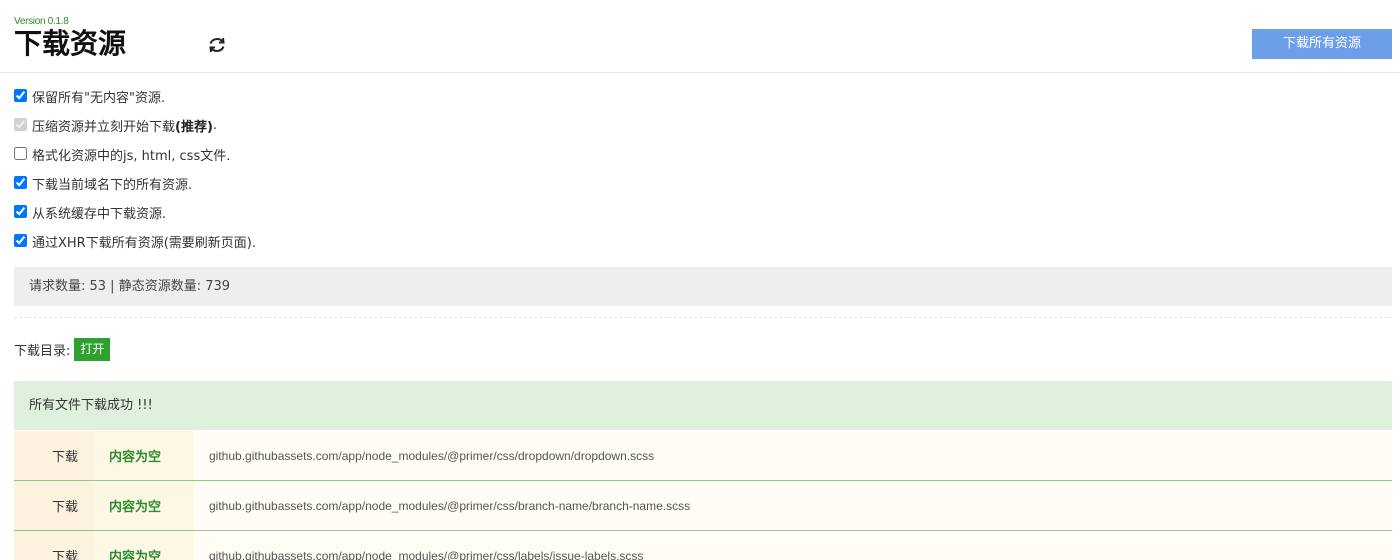 The width and height of the screenshot is (1400, 560). Describe the element at coordinates (215, 125) in the screenshot. I see `option-suffix: .` at that location.